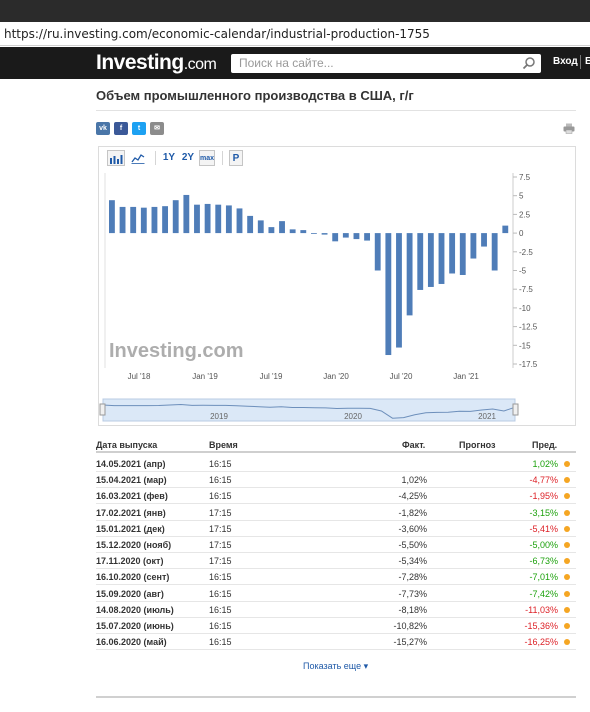  I want to click on actual-value: -10,82%, so click(410, 626).